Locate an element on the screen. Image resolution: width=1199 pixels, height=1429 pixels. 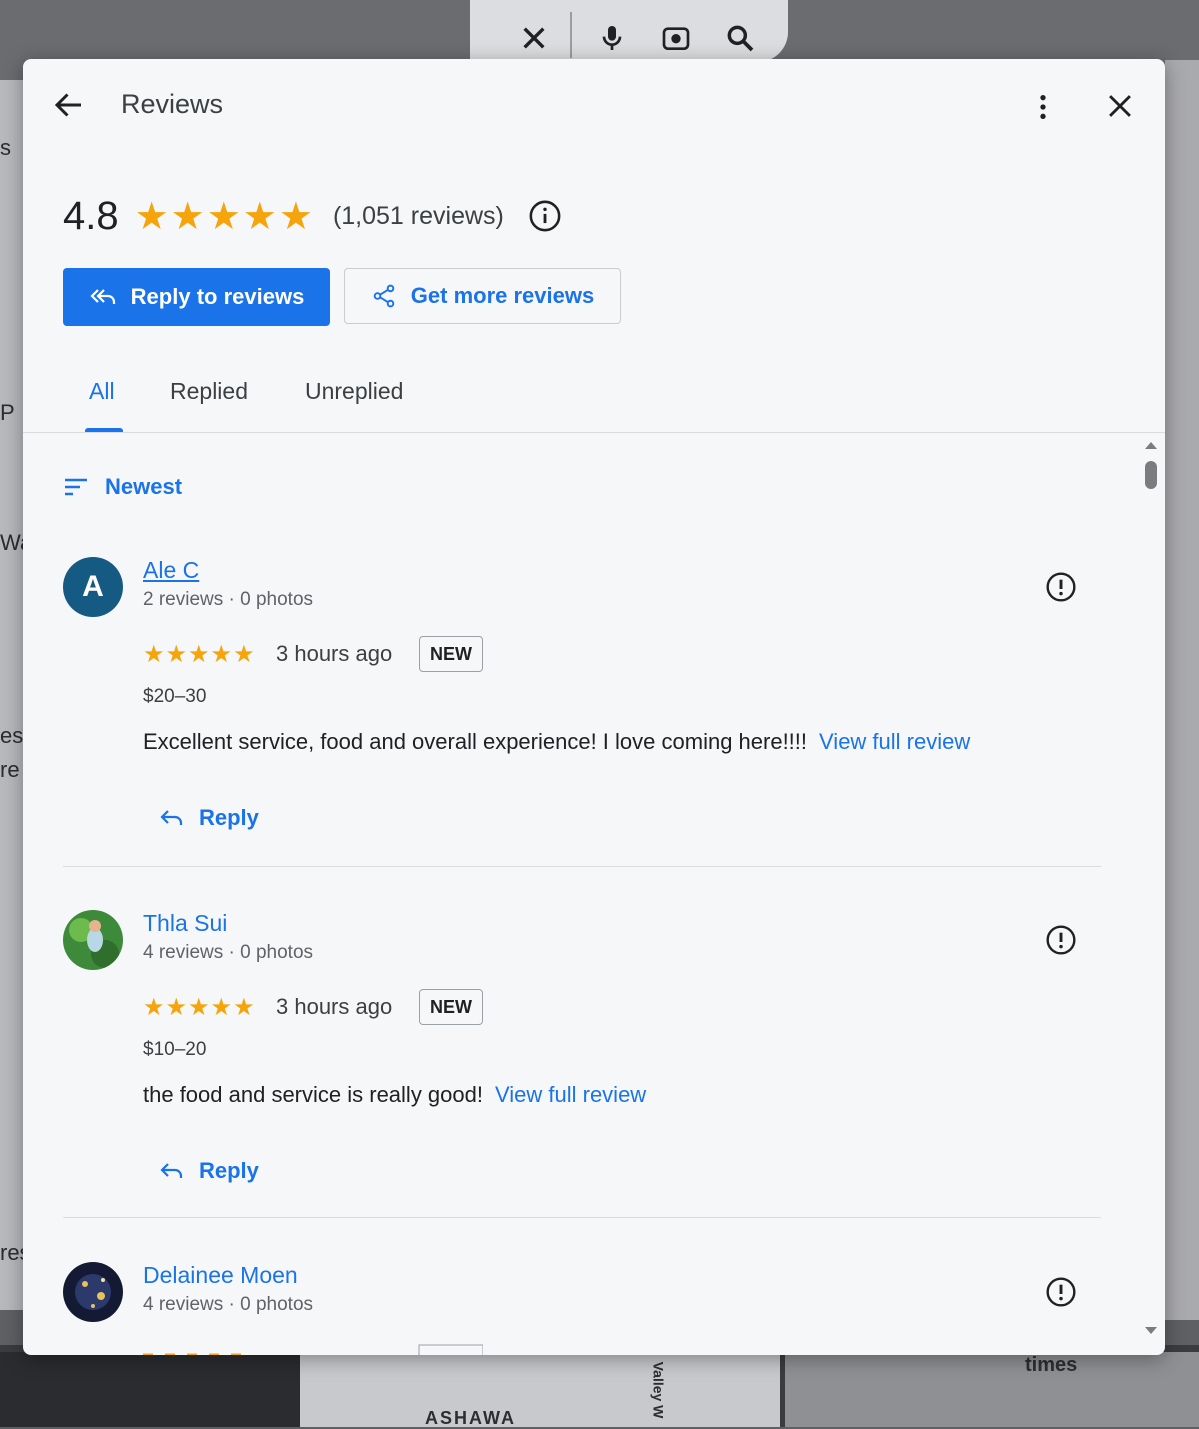
reviewer-name: Thla Sui is located at coordinates (185, 923).